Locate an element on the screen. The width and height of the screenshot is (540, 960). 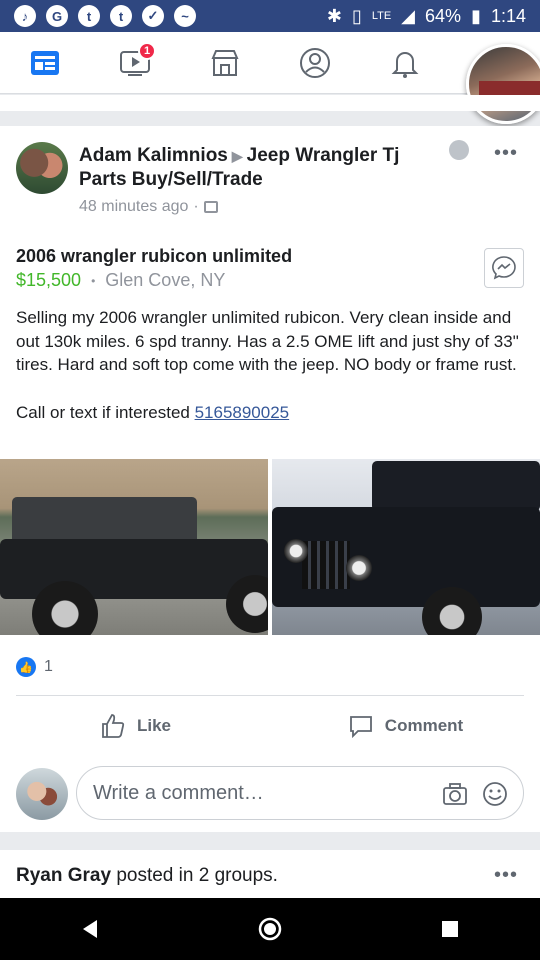
group-privacy-icon is located at coordinates (210, 207).